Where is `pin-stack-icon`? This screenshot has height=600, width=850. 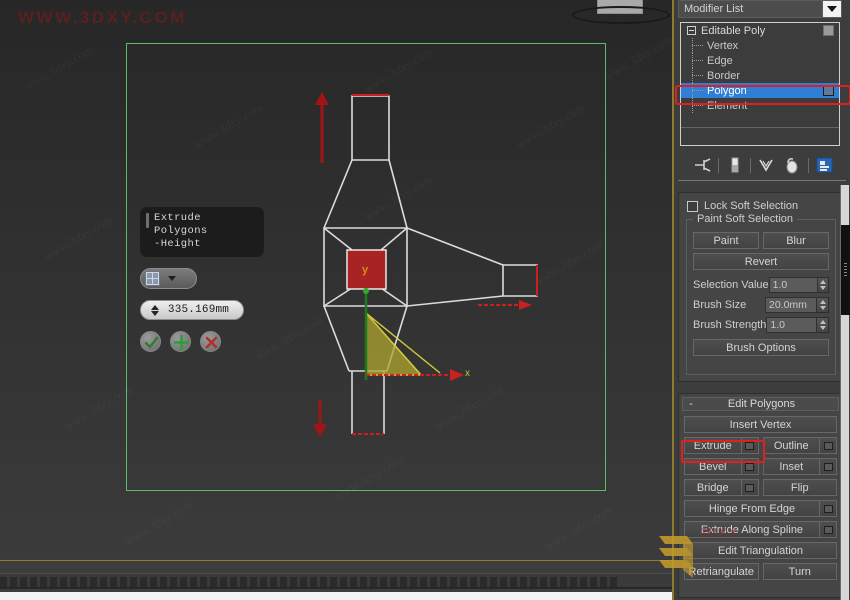
pin-stack-icon is located at coordinates (702, 165).